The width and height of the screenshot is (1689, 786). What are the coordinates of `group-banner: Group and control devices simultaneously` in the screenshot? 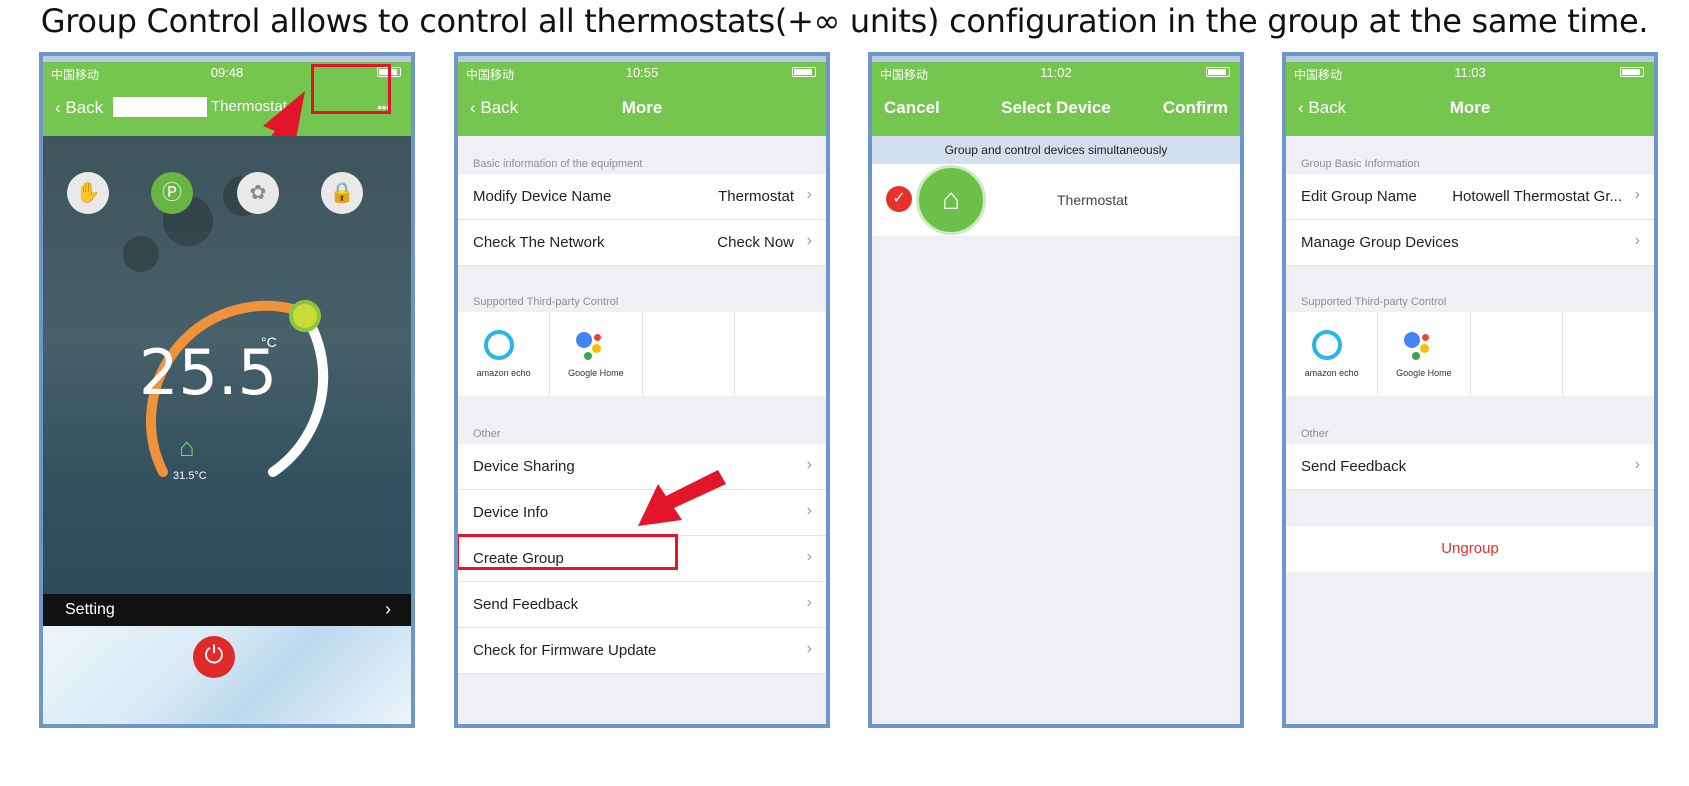 It's located at (1056, 150).